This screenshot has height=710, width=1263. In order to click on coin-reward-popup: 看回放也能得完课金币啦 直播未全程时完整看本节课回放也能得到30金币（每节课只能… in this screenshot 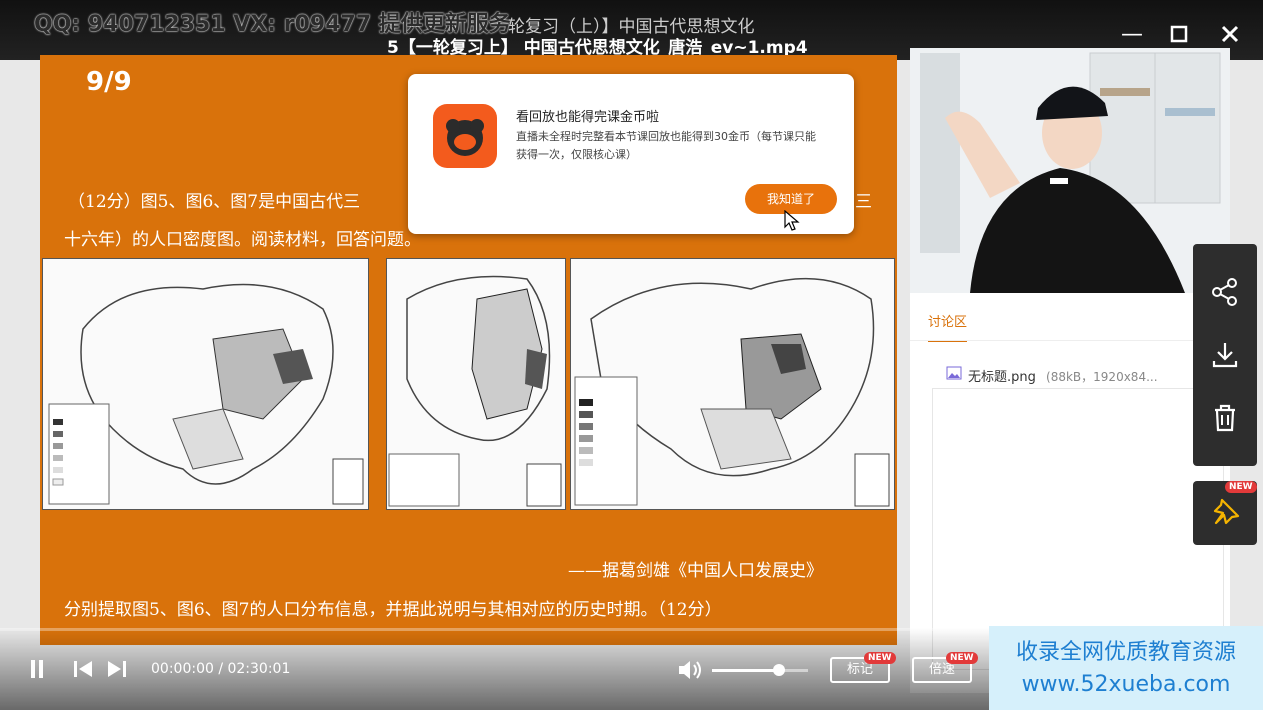, I will do `click(631, 154)`.